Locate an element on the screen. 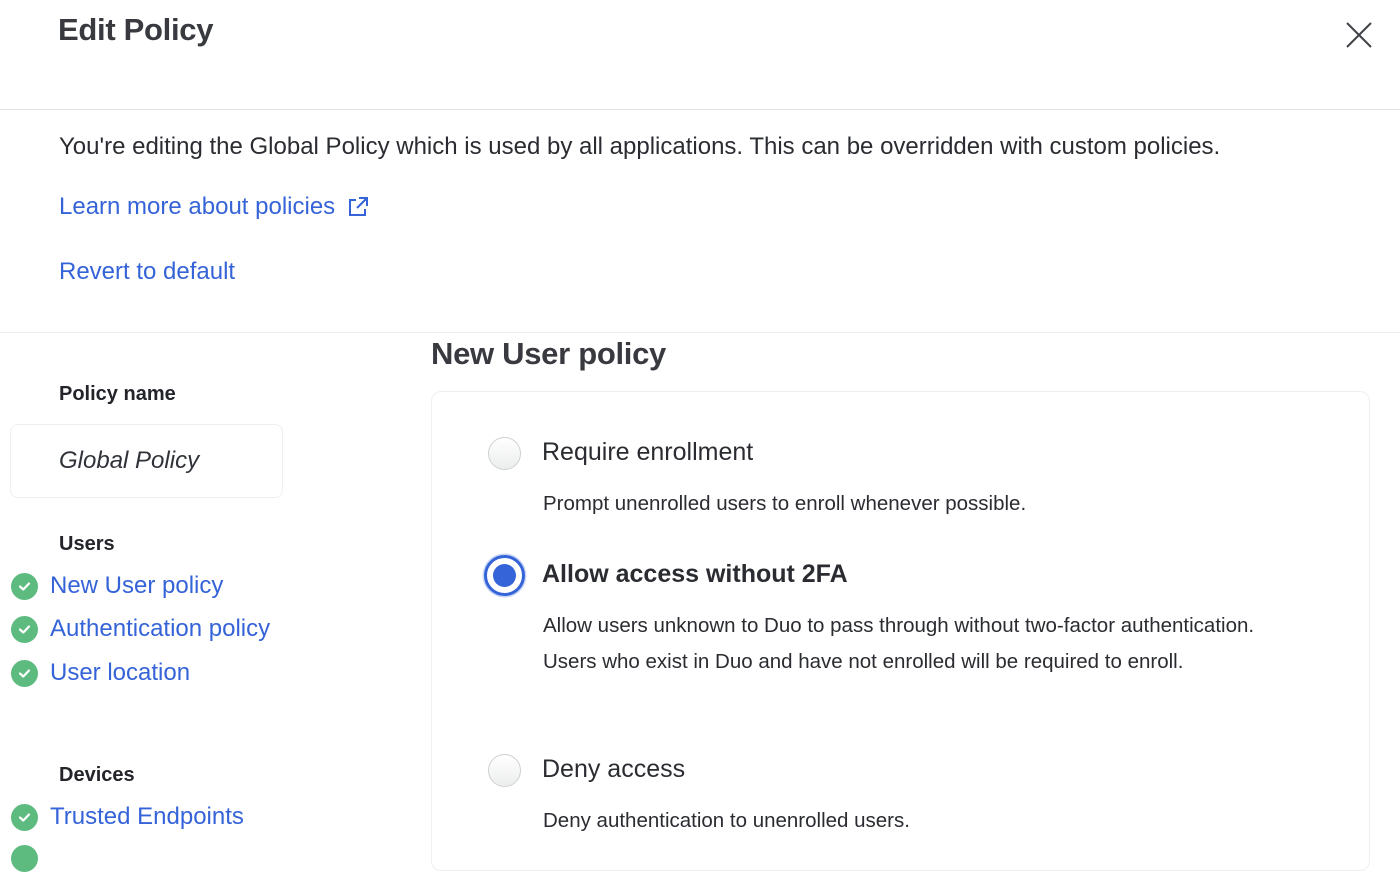  revert-to-default-link: Revert to default is located at coordinates (147, 272).